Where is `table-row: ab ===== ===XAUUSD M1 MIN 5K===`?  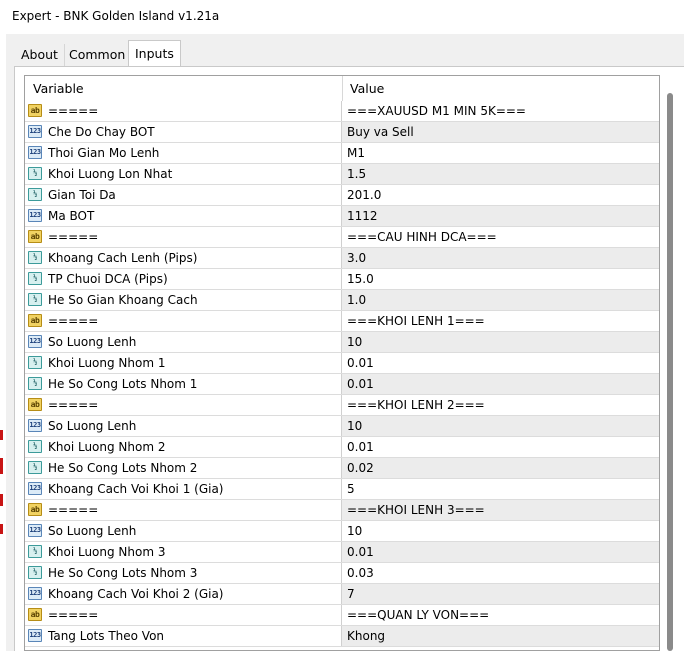
table-row: ab ===== ===XAUUSD M1 MIN 5K=== is located at coordinates (342, 111).